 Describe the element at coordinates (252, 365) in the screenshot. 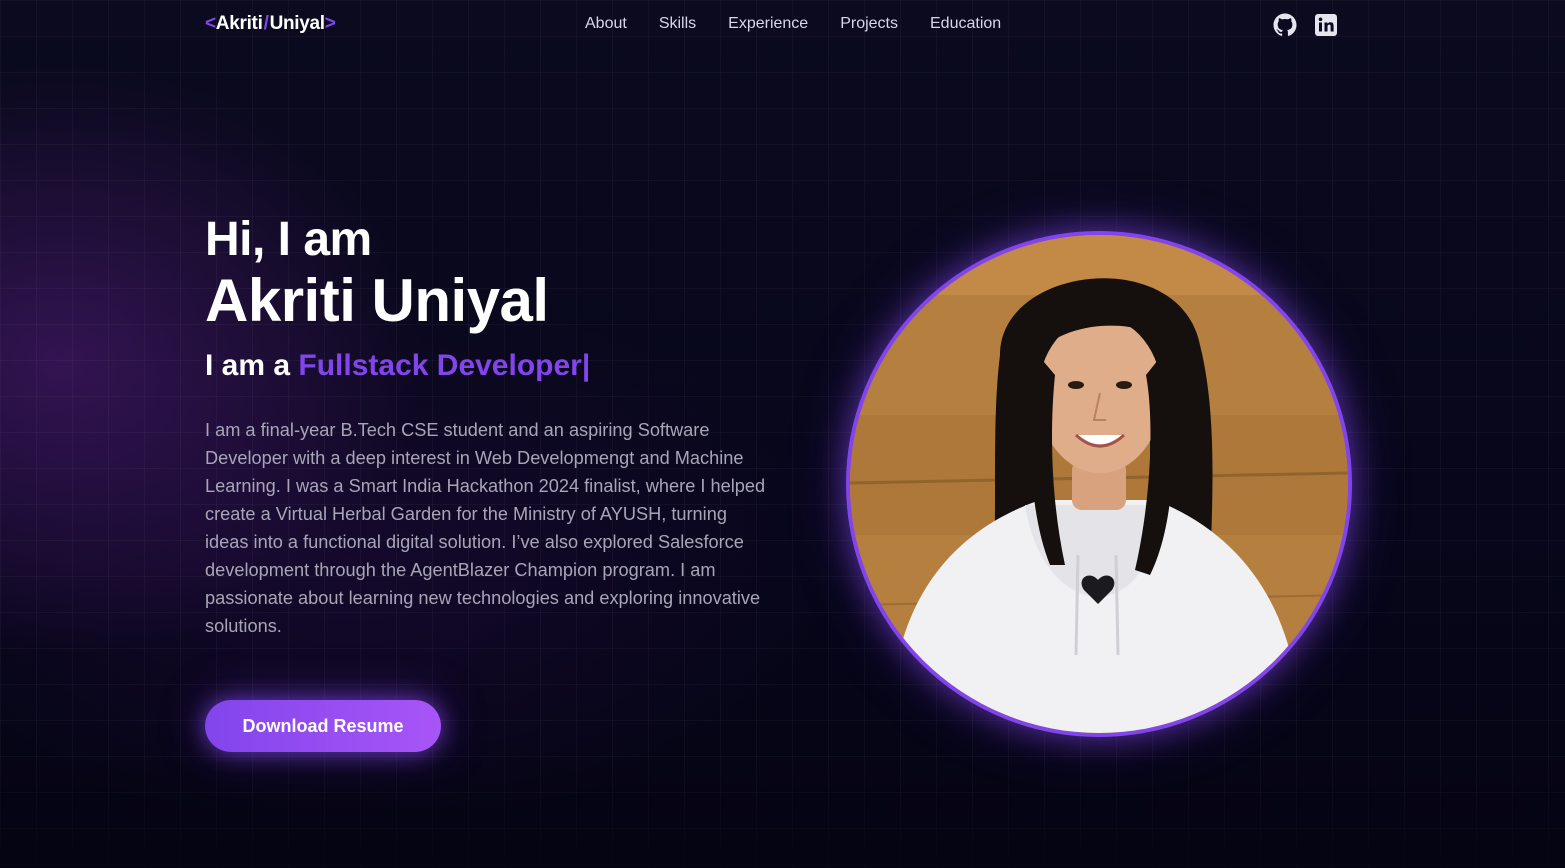

I see `hero-role-prefix: I am a` at that location.